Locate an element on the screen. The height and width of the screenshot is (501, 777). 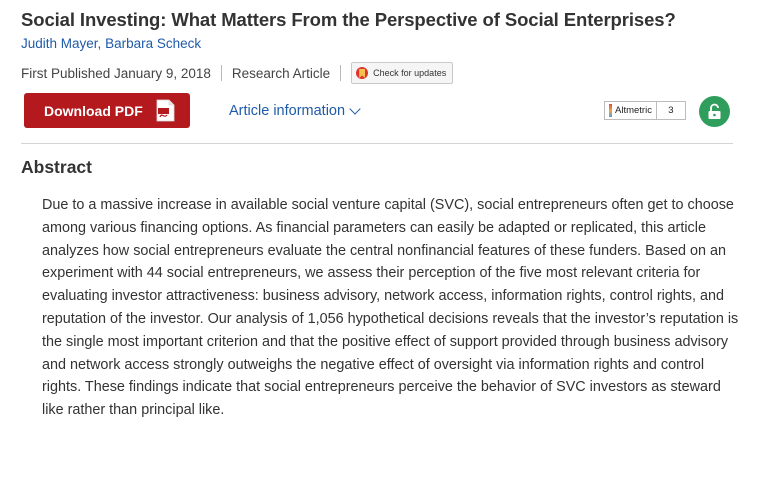
open-lock-icon is located at coordinates (714, 111).